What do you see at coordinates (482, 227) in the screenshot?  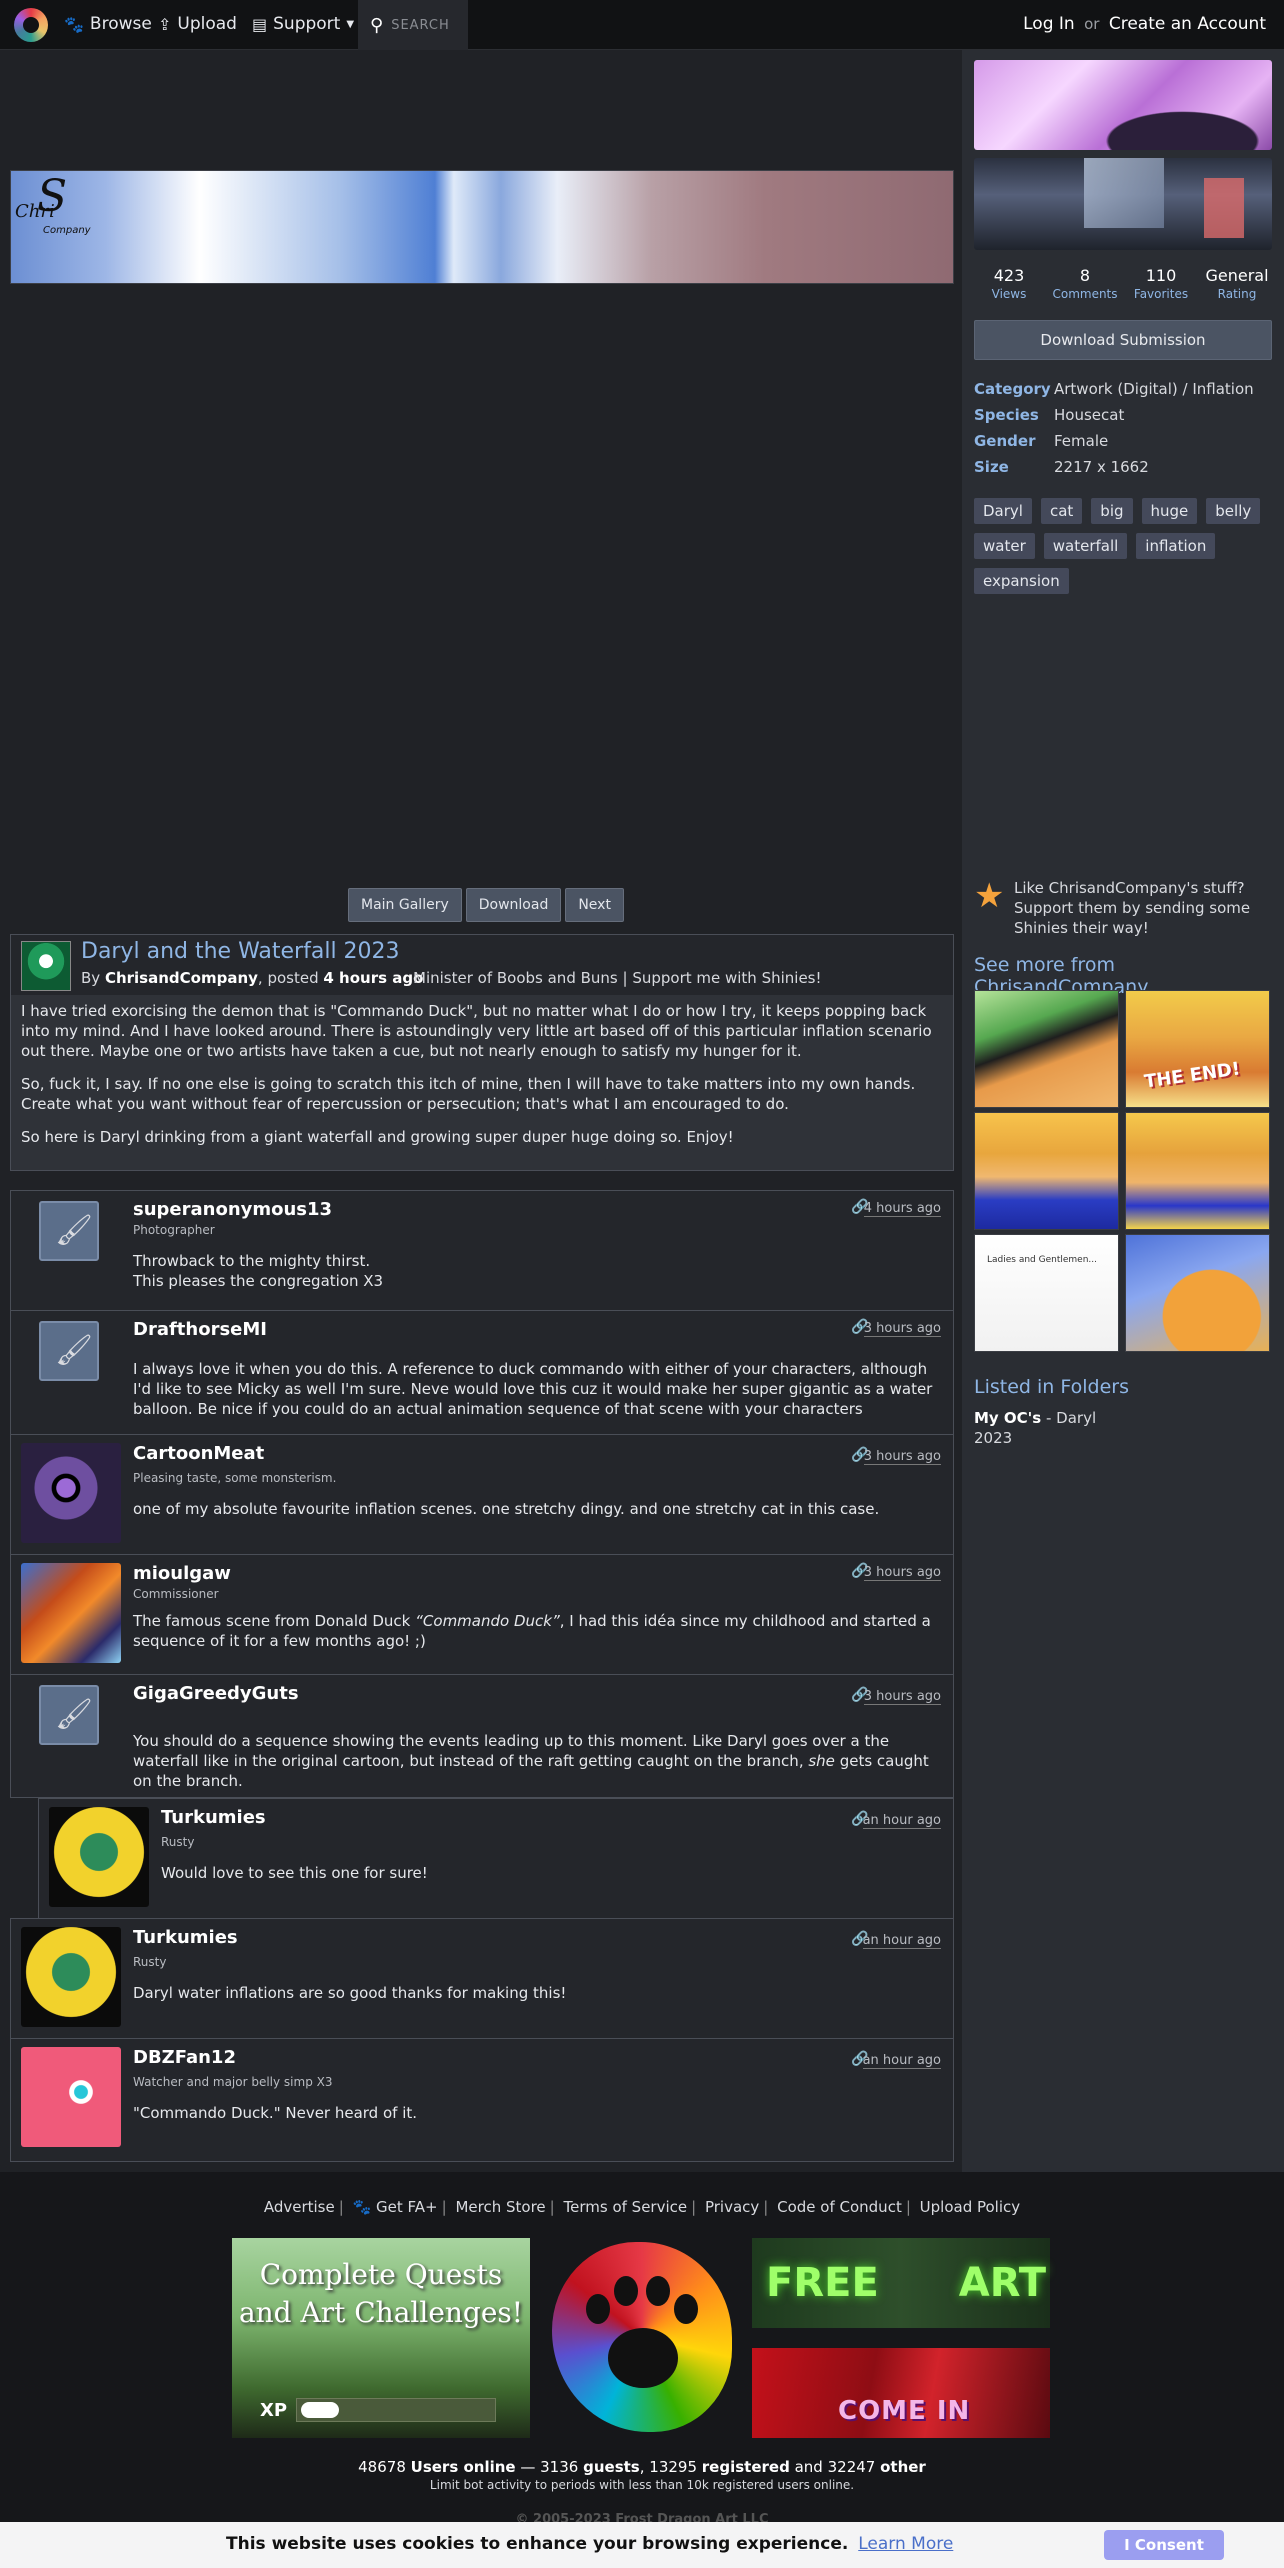 I see `submission-image: S Chri Company` at bounding box center [482, 227].